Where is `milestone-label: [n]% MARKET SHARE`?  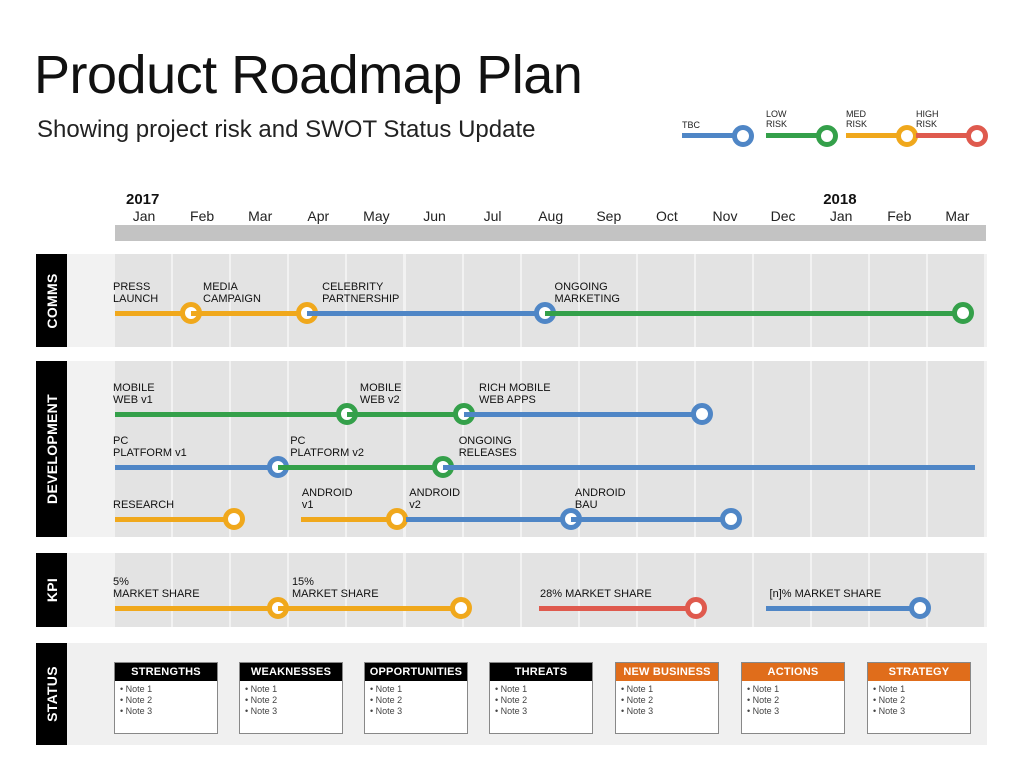 milestone-label: [n]% MARKET SHARE is located at coordinates (825, 594).